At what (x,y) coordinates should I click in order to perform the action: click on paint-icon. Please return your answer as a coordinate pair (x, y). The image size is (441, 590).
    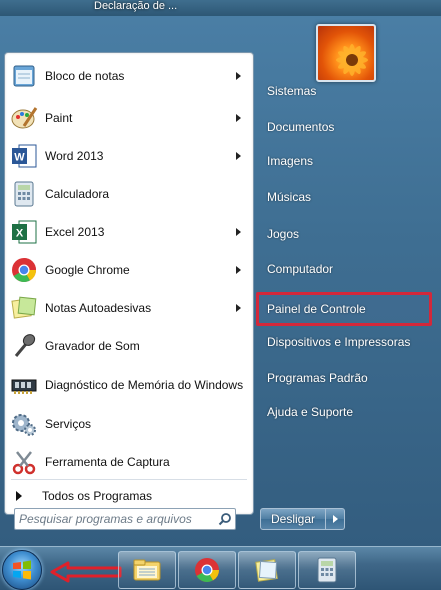
    Looking at the image, I should click on (24, 118).